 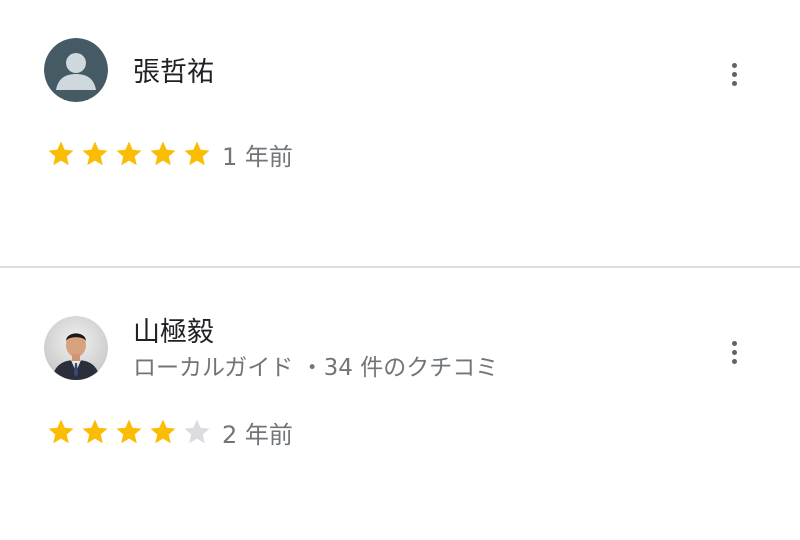 What do you see at coordinates (316, 368) in the screenshot?
I see `reviewer-subtitle: ローカルガイド ・34 件のクチコミ` at bounding box center [316, 368].